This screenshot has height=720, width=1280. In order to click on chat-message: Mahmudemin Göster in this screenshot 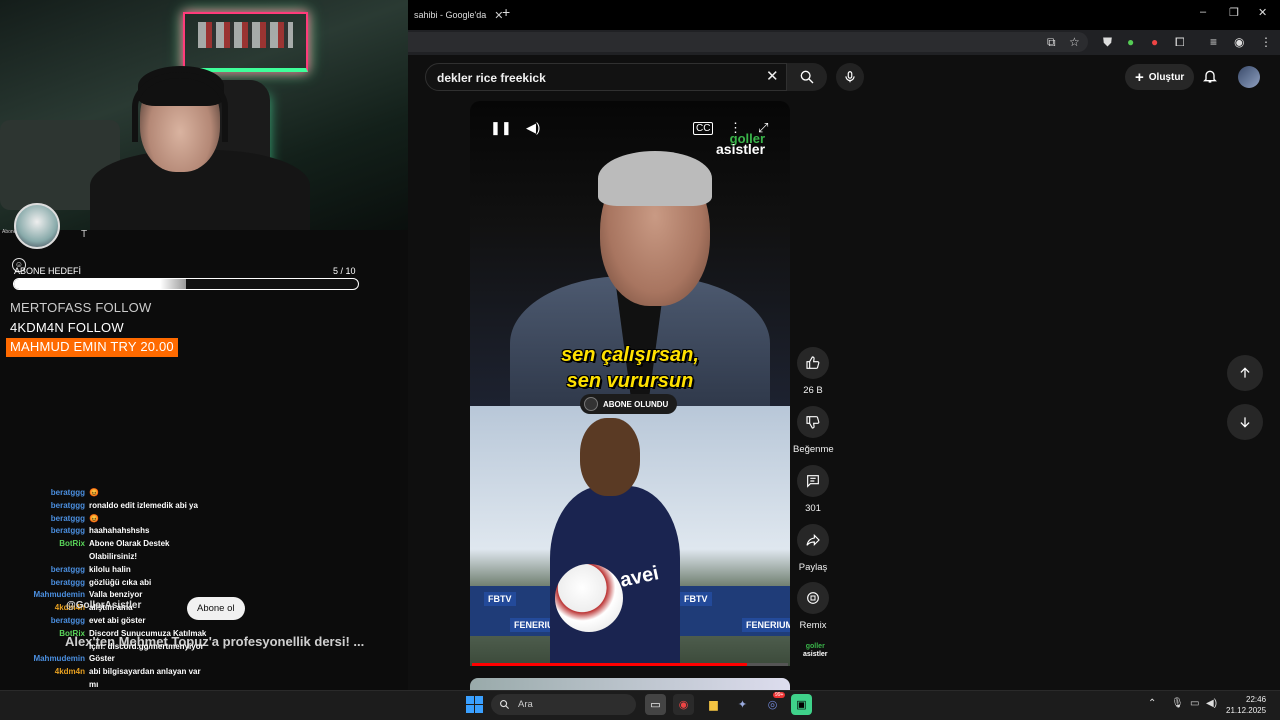, I will do `click(120, 659)`.